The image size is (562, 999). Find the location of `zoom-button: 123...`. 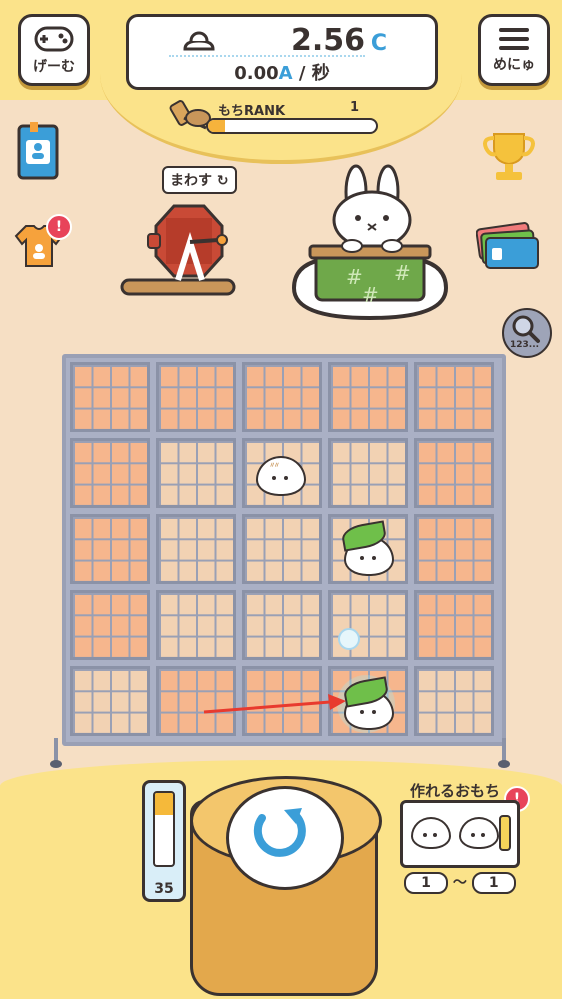

zoom-button: 123... is located at coordinates (527, 333).